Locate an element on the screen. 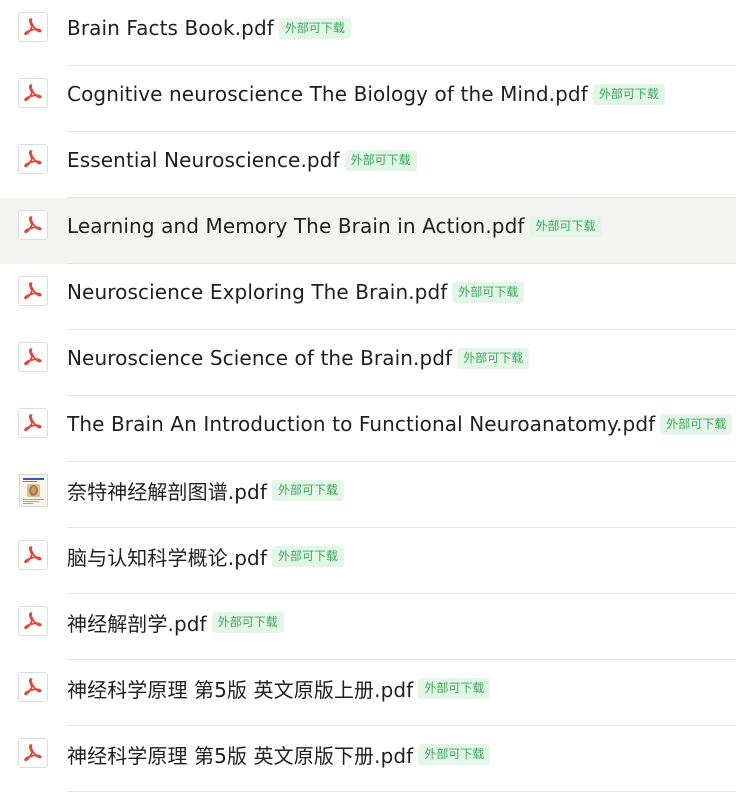 The height and width of the screenshot is (797, 736). file-name: Brain Facts Book.pdf is located at coordinates (170, 28).